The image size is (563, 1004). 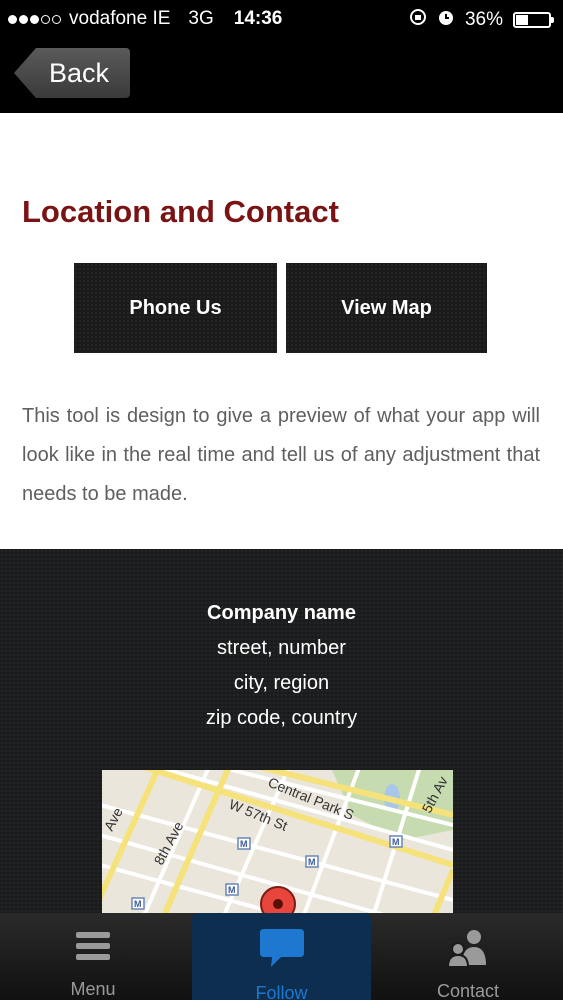 What do you see at coordinates (468, 991) in the screenshot?
I see `tab-contact-label: Contact` at bounding box center [468, 991].